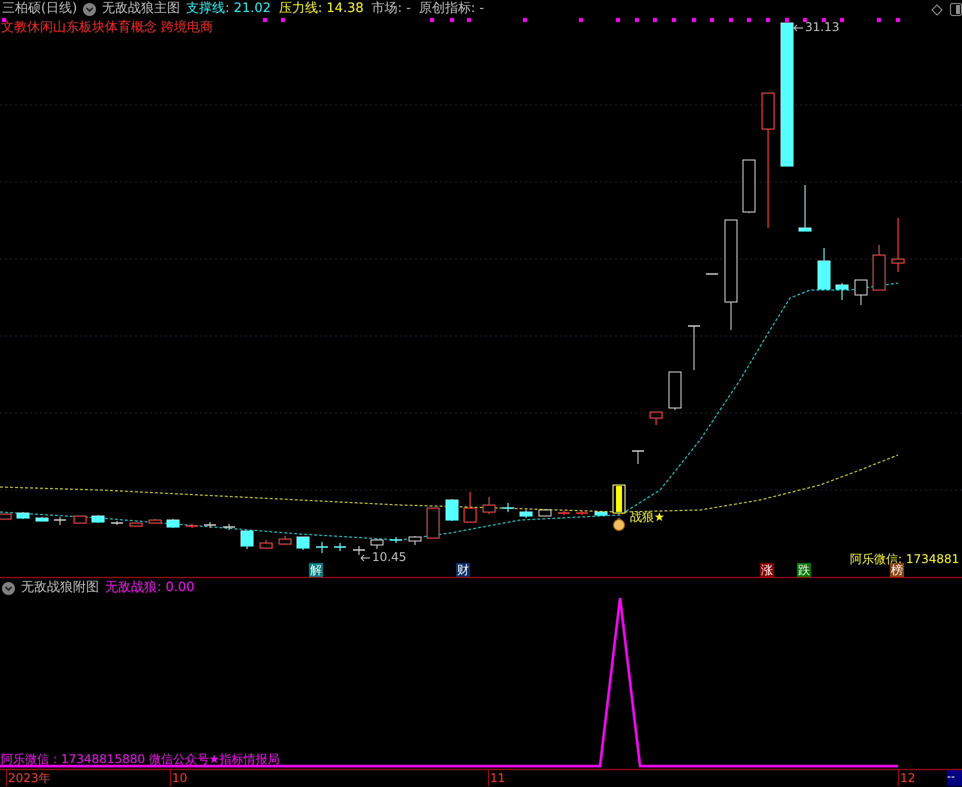  Describe the element at coordinates (141, 9) in the screenshot. I see `indicator-title: 无敌战狼主图` at that location.